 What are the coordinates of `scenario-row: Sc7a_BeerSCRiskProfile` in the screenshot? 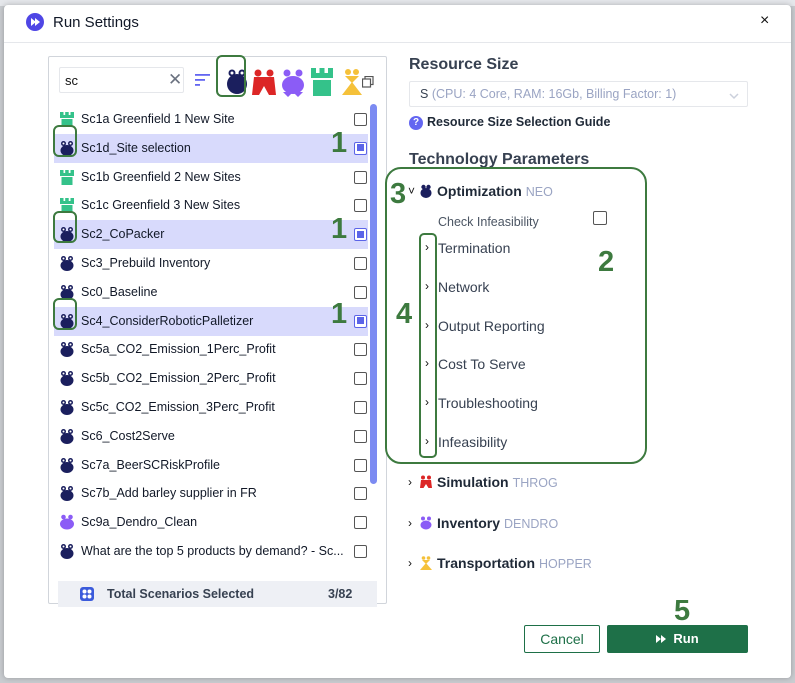 It's located at (211, 465).